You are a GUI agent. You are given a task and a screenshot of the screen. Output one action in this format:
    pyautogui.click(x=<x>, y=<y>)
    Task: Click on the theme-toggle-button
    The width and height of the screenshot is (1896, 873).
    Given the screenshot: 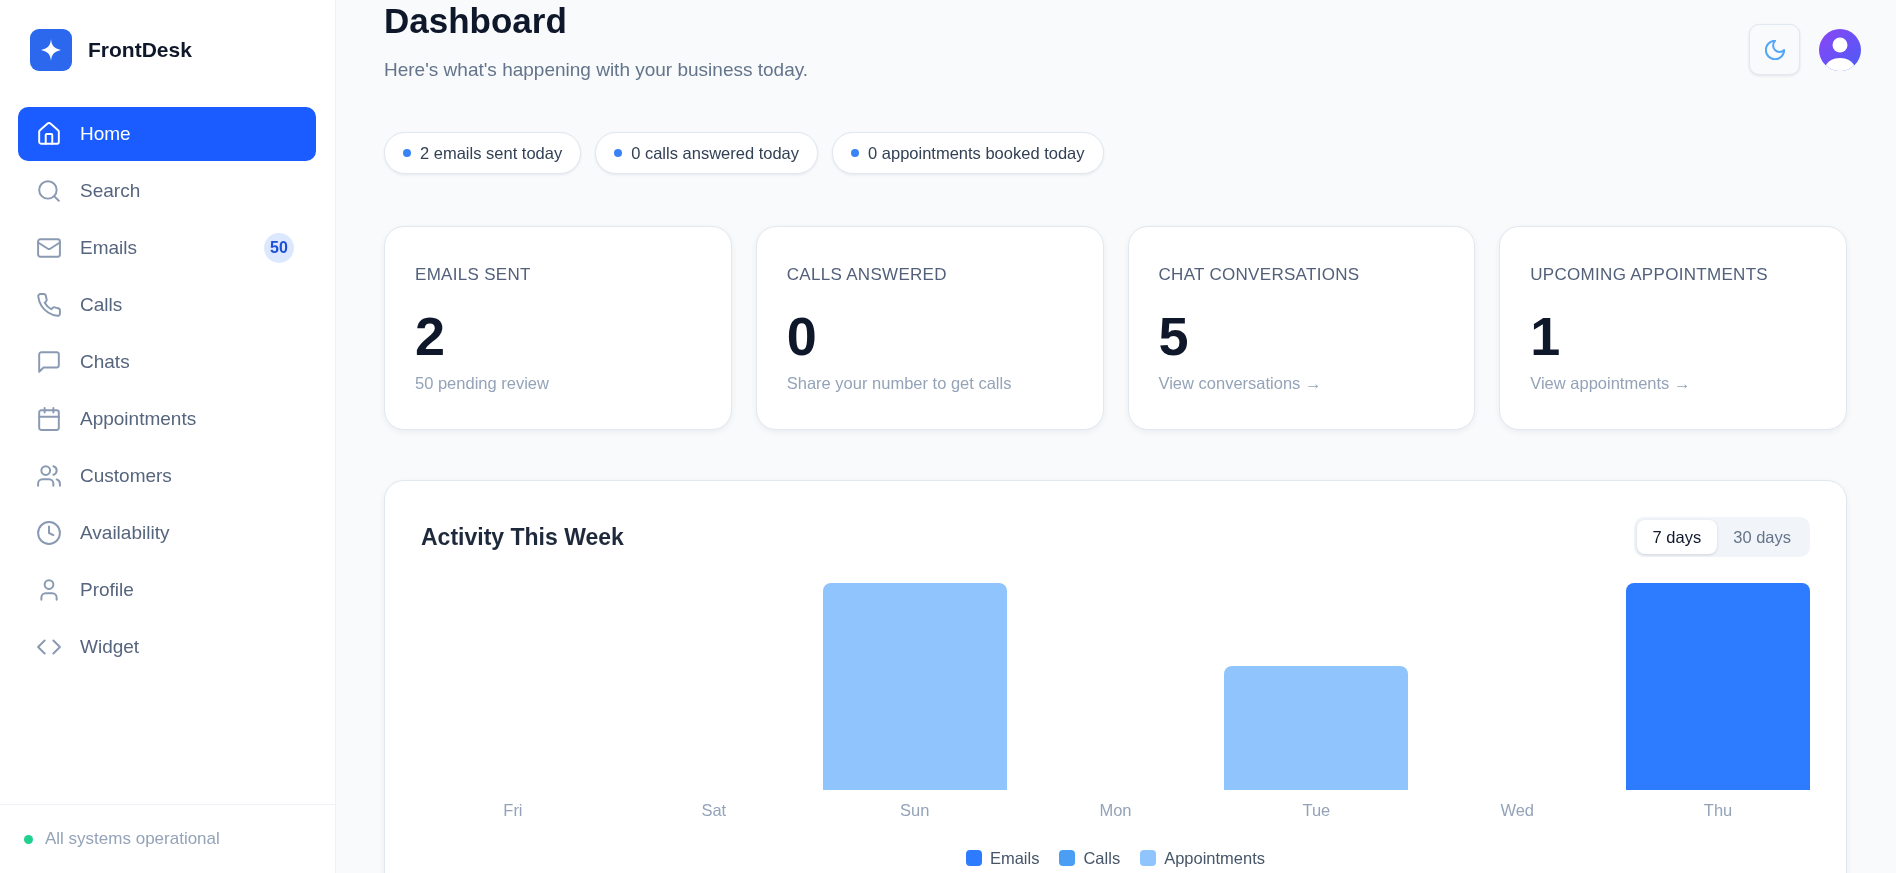 What is the action you would take?
    pyautogui.click(x=1774, y=49)
    